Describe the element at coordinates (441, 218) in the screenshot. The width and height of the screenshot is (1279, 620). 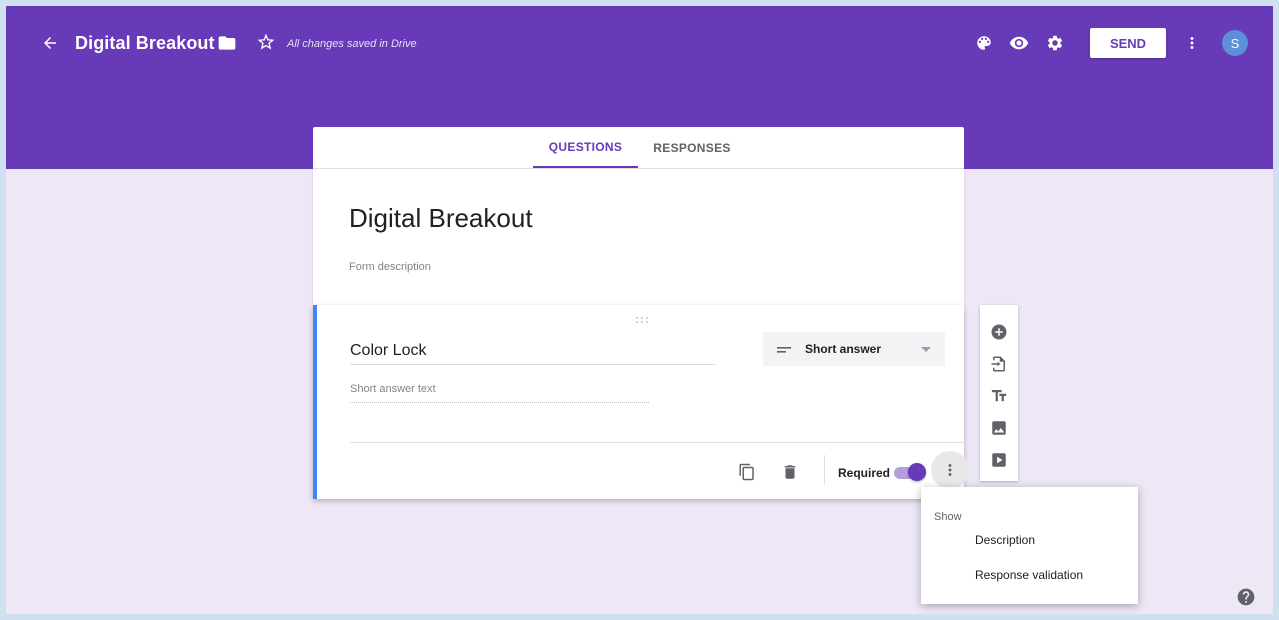
I see `form-title-input: Digital Breakout` at that location.